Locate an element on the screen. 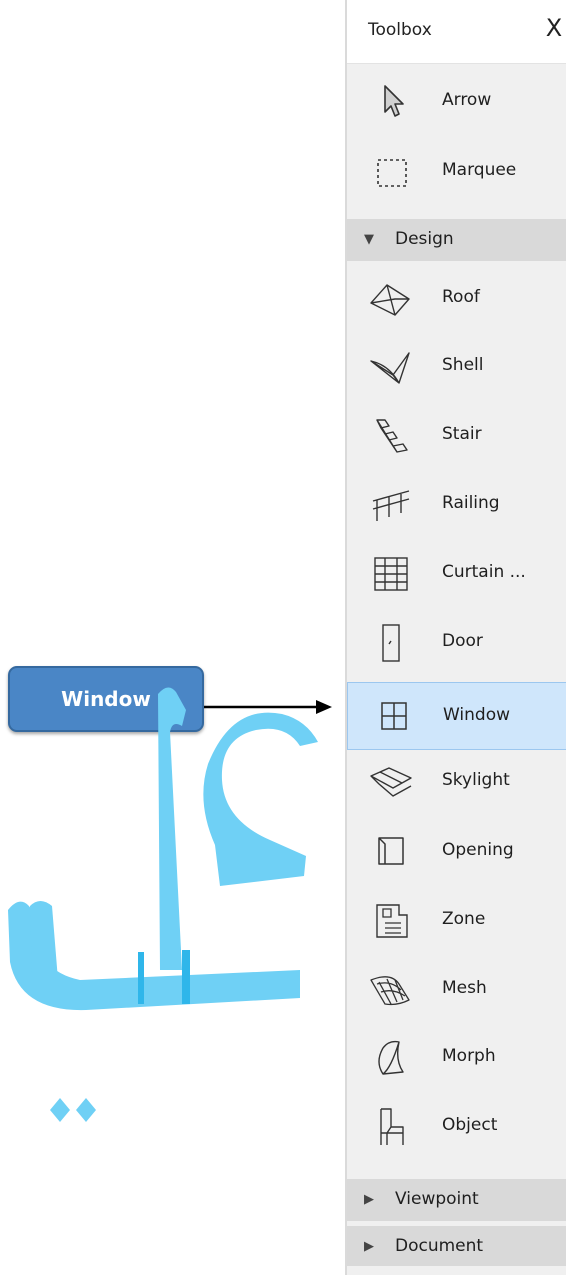 Image resolution: width=566 pixels, height=1275 pixels. tool-object: Object is located at coordinates (456, 1127).